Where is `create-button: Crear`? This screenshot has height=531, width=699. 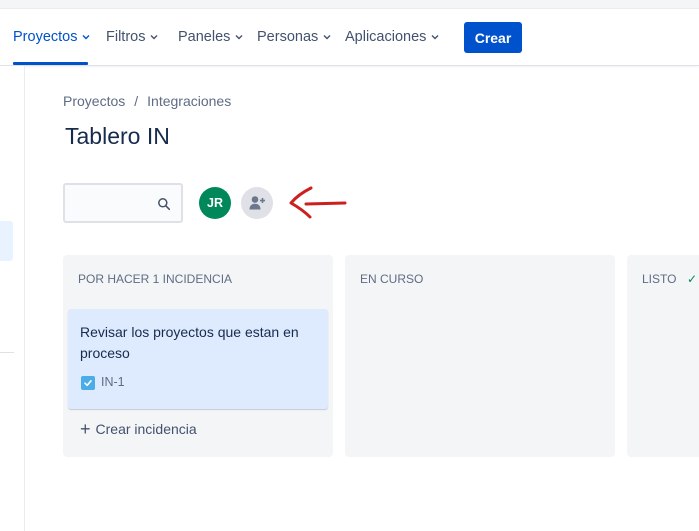 create-button: Crear is located at coordinates (493, 37).